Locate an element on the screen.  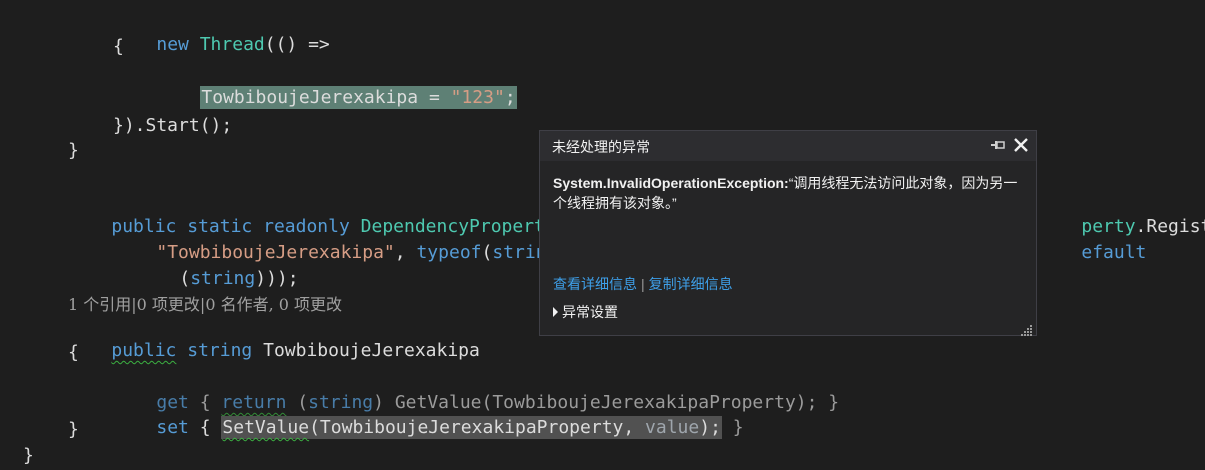
keyword: new is located at coordinates (172, 44).